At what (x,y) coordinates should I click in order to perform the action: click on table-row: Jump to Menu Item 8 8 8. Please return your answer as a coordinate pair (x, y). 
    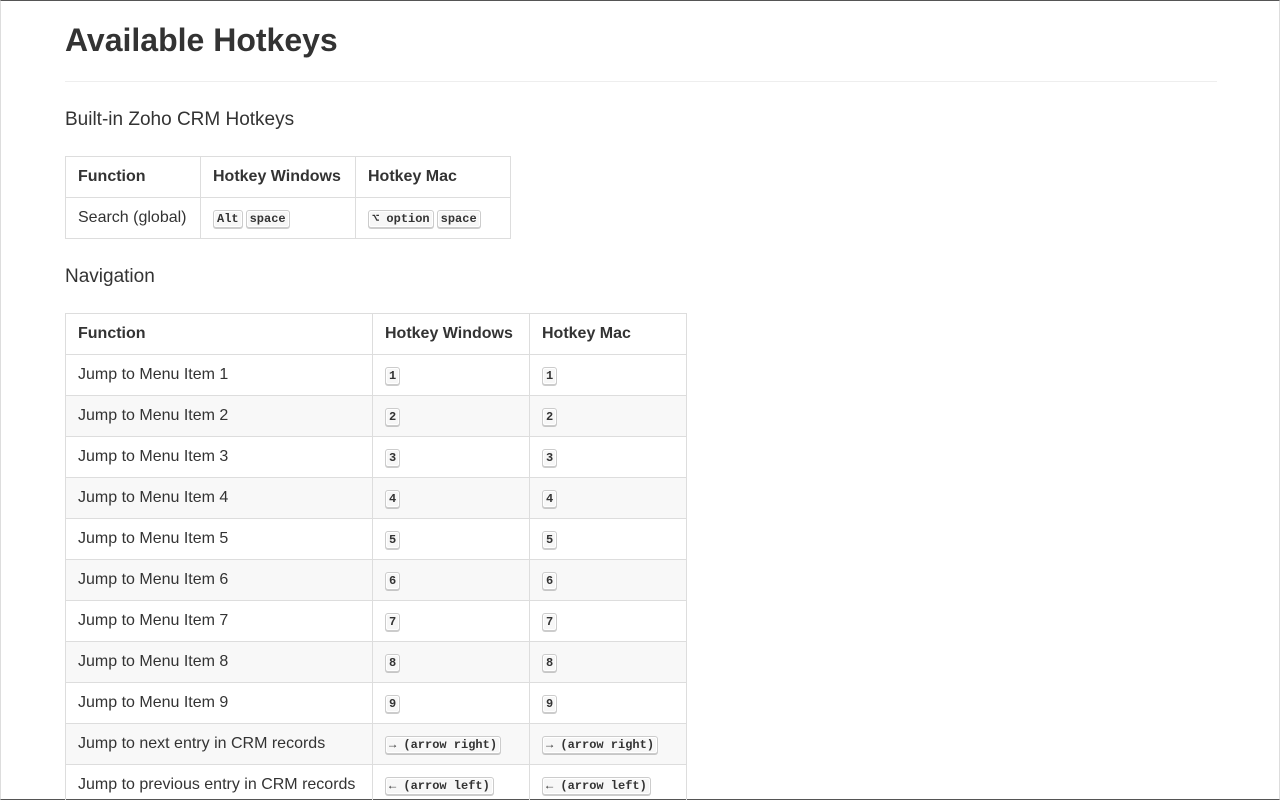
    Looking at the image, I should click on (376, 662).